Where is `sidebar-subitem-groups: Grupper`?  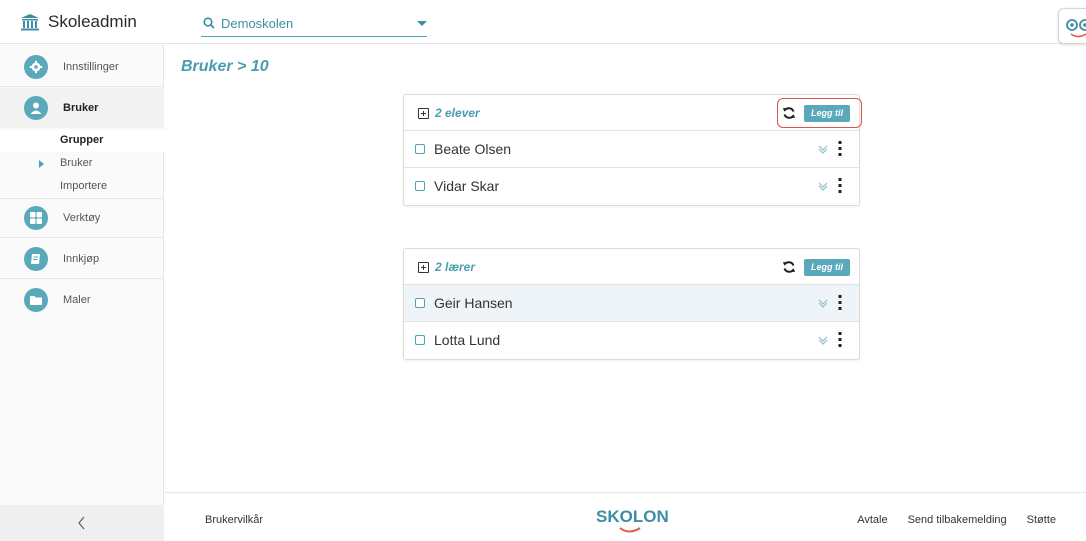 sidebar-subitem-groups: Grupper is located at coordinates (82, 140).